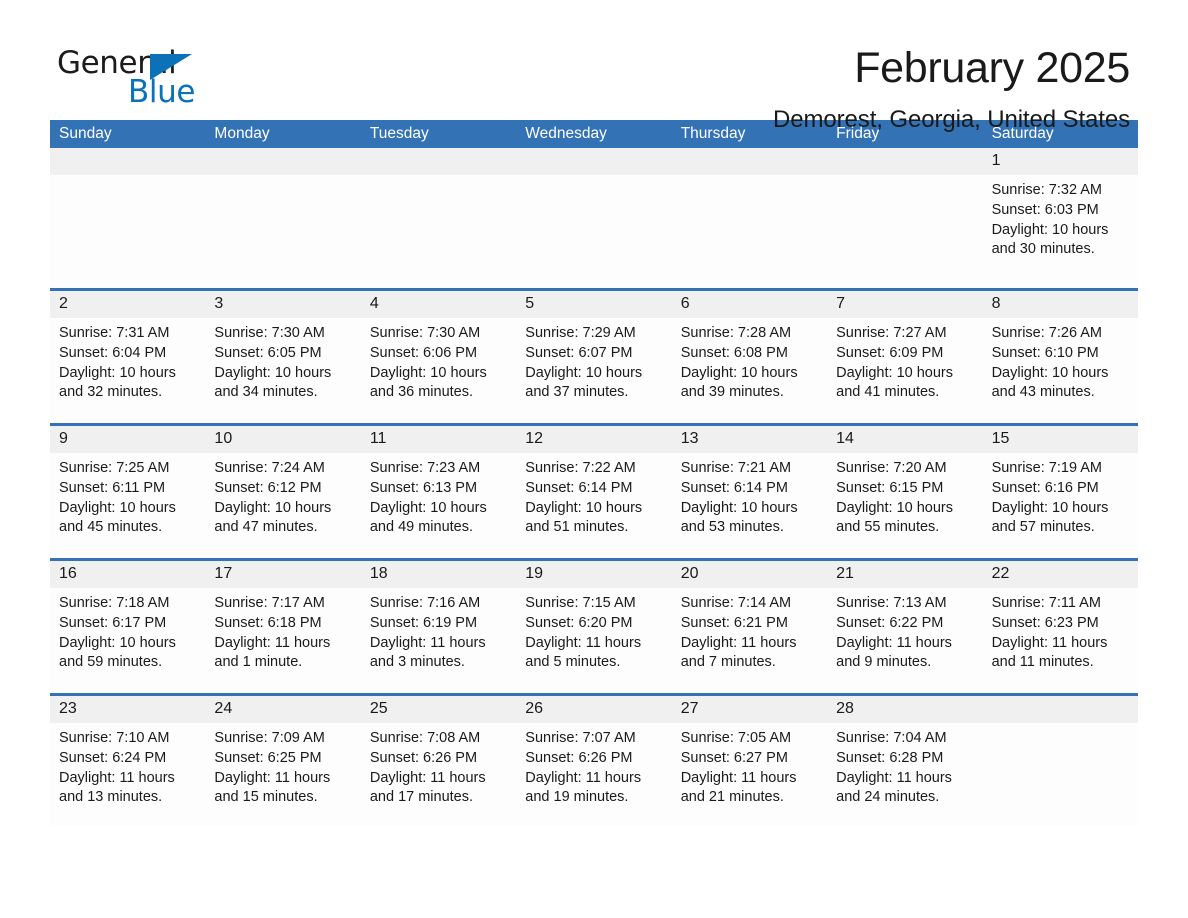 This screenshot has width=1188, height=918. What do you see at coordinates (223, 438) in the screenshot?
I see `day-number: 10` at bounding box center [223, 438].